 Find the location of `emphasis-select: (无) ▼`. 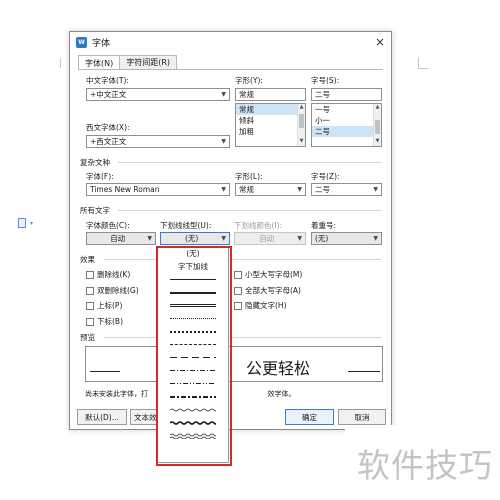

emphasis-select: (无) ▼ is located at coordinates (346, 238).